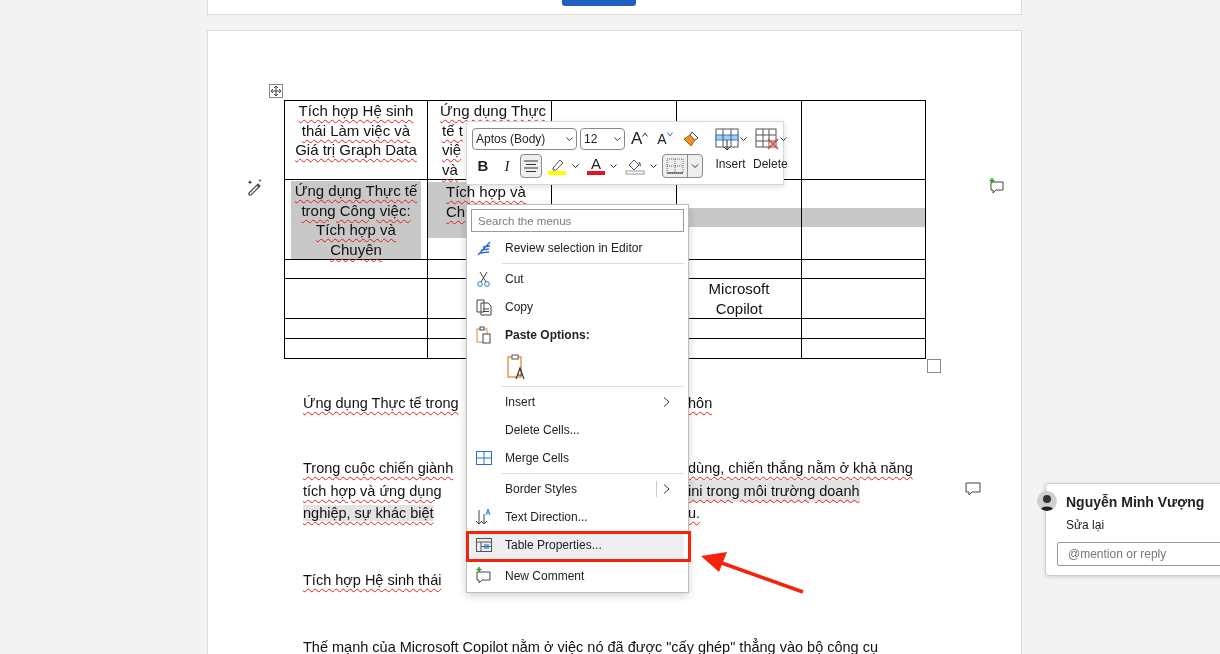 Image resolution: width=1220 pixels, height=654 pixels. Describe the element at coordinates (368, 513) in the screenshot. I see `body-text: nghiệp, sự khác biệt` at that location.